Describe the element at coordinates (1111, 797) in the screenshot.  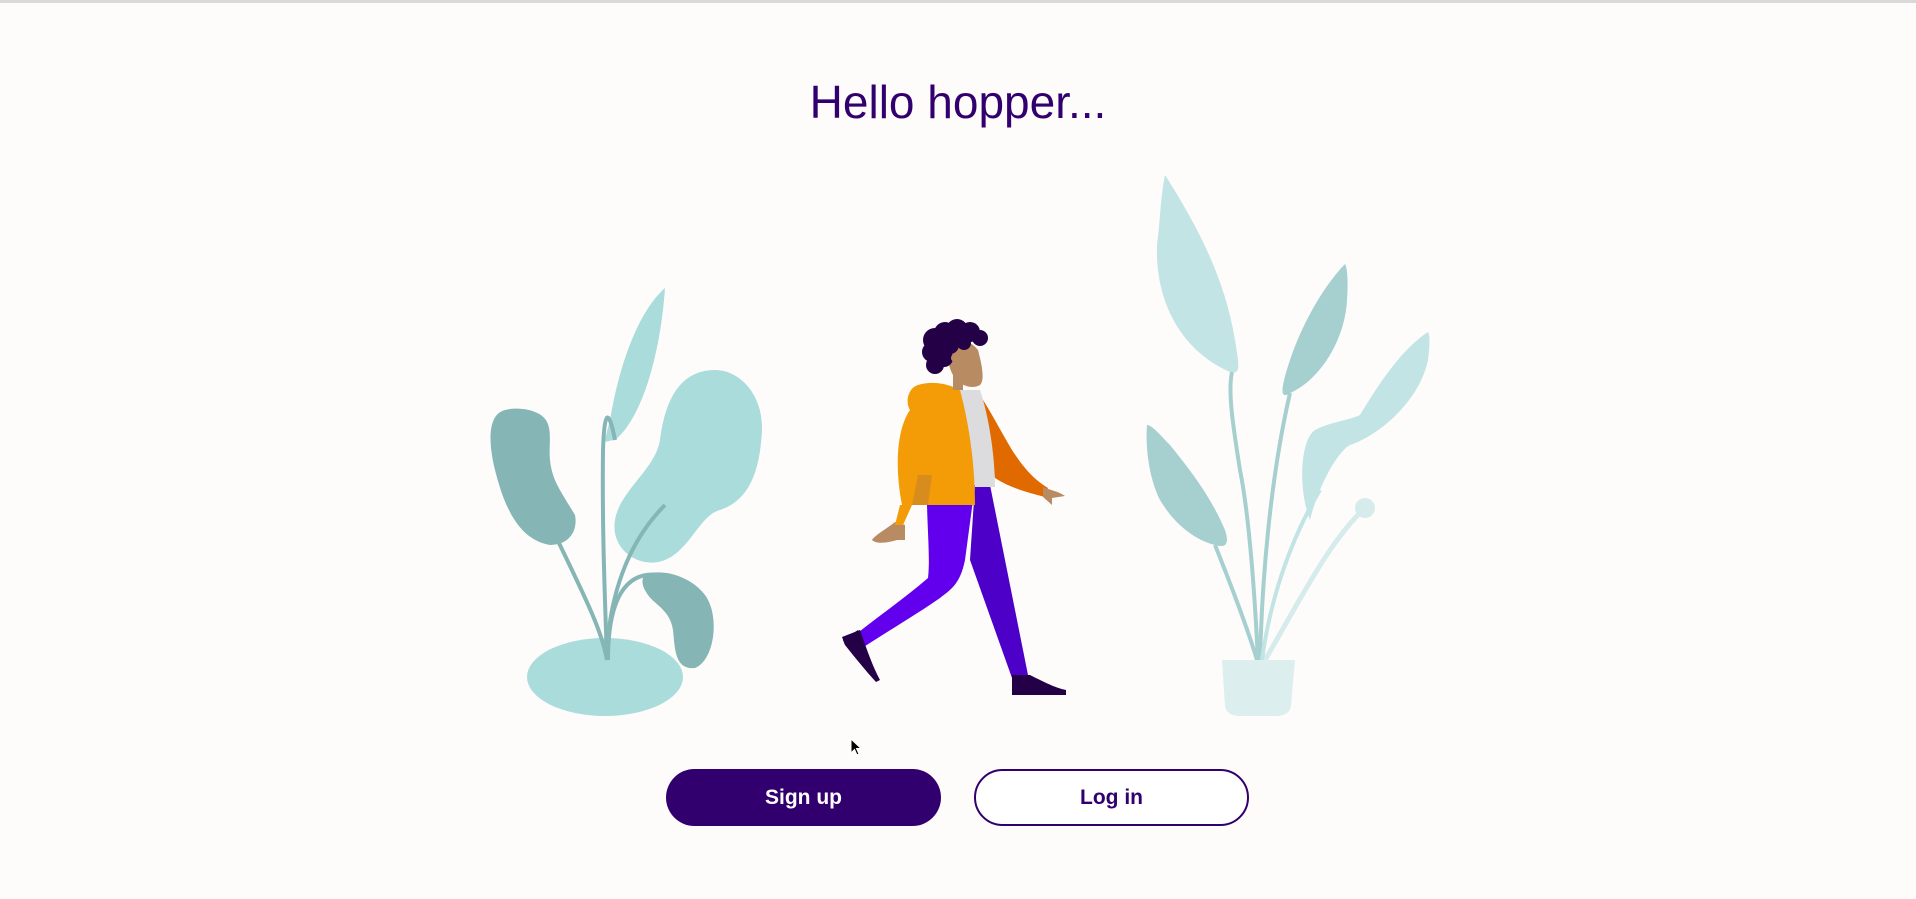
I see `login-button: Log in` at that location.